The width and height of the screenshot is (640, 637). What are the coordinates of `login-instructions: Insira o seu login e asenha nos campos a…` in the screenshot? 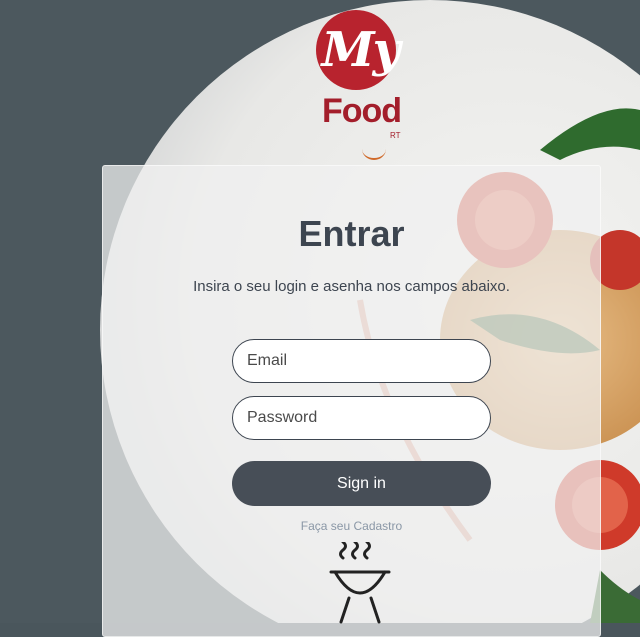 It's located at (351, 286).